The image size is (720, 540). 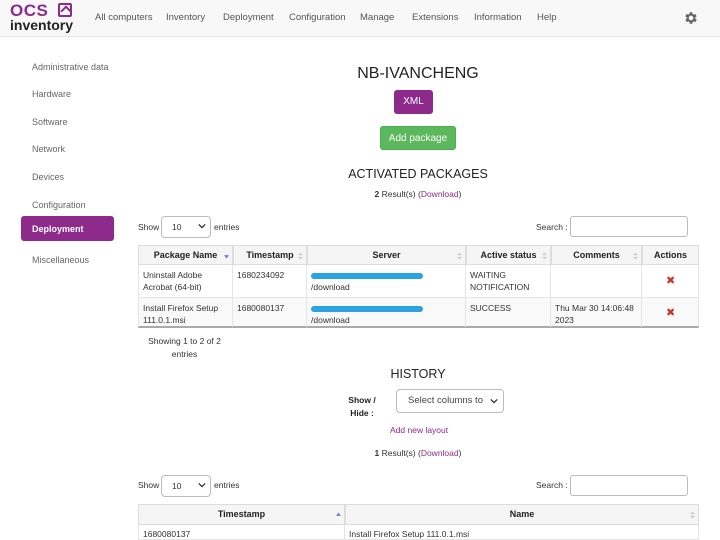 What do you see at coordinates (67, 67) in the screenshot?
I see `sidebar-item-administrative-data: Administrative data` at bounding box center [67, 67].